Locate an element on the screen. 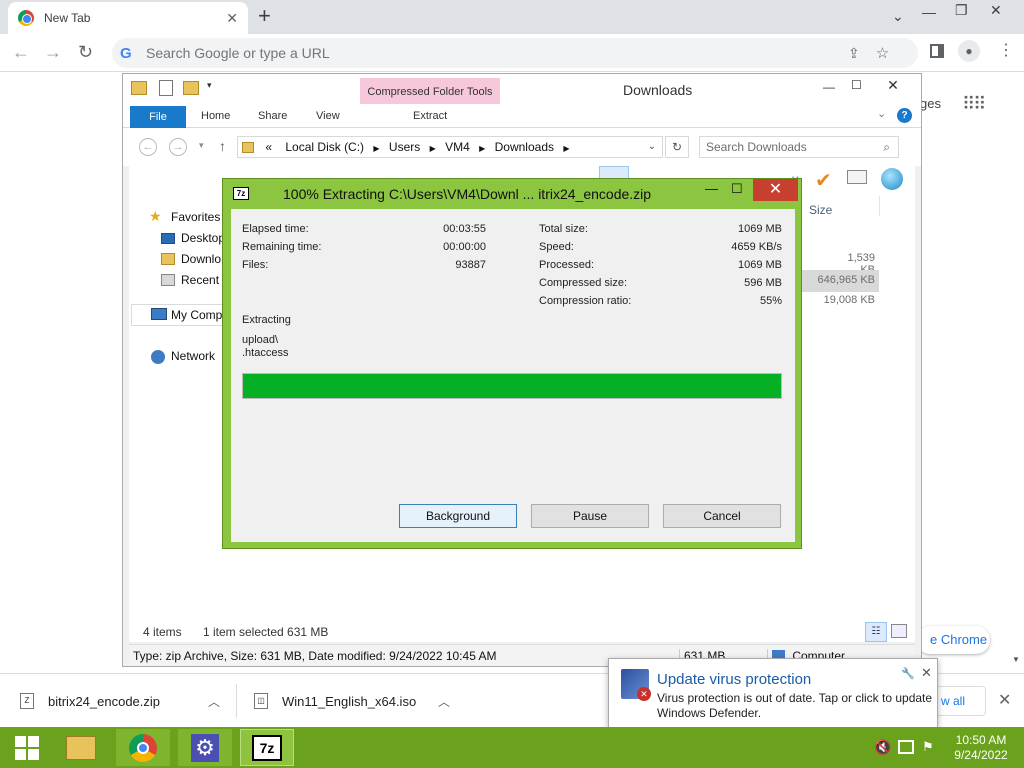 The image size is (1024, 768). notification-title: Update virus protection is located at coordinates (734, 679).